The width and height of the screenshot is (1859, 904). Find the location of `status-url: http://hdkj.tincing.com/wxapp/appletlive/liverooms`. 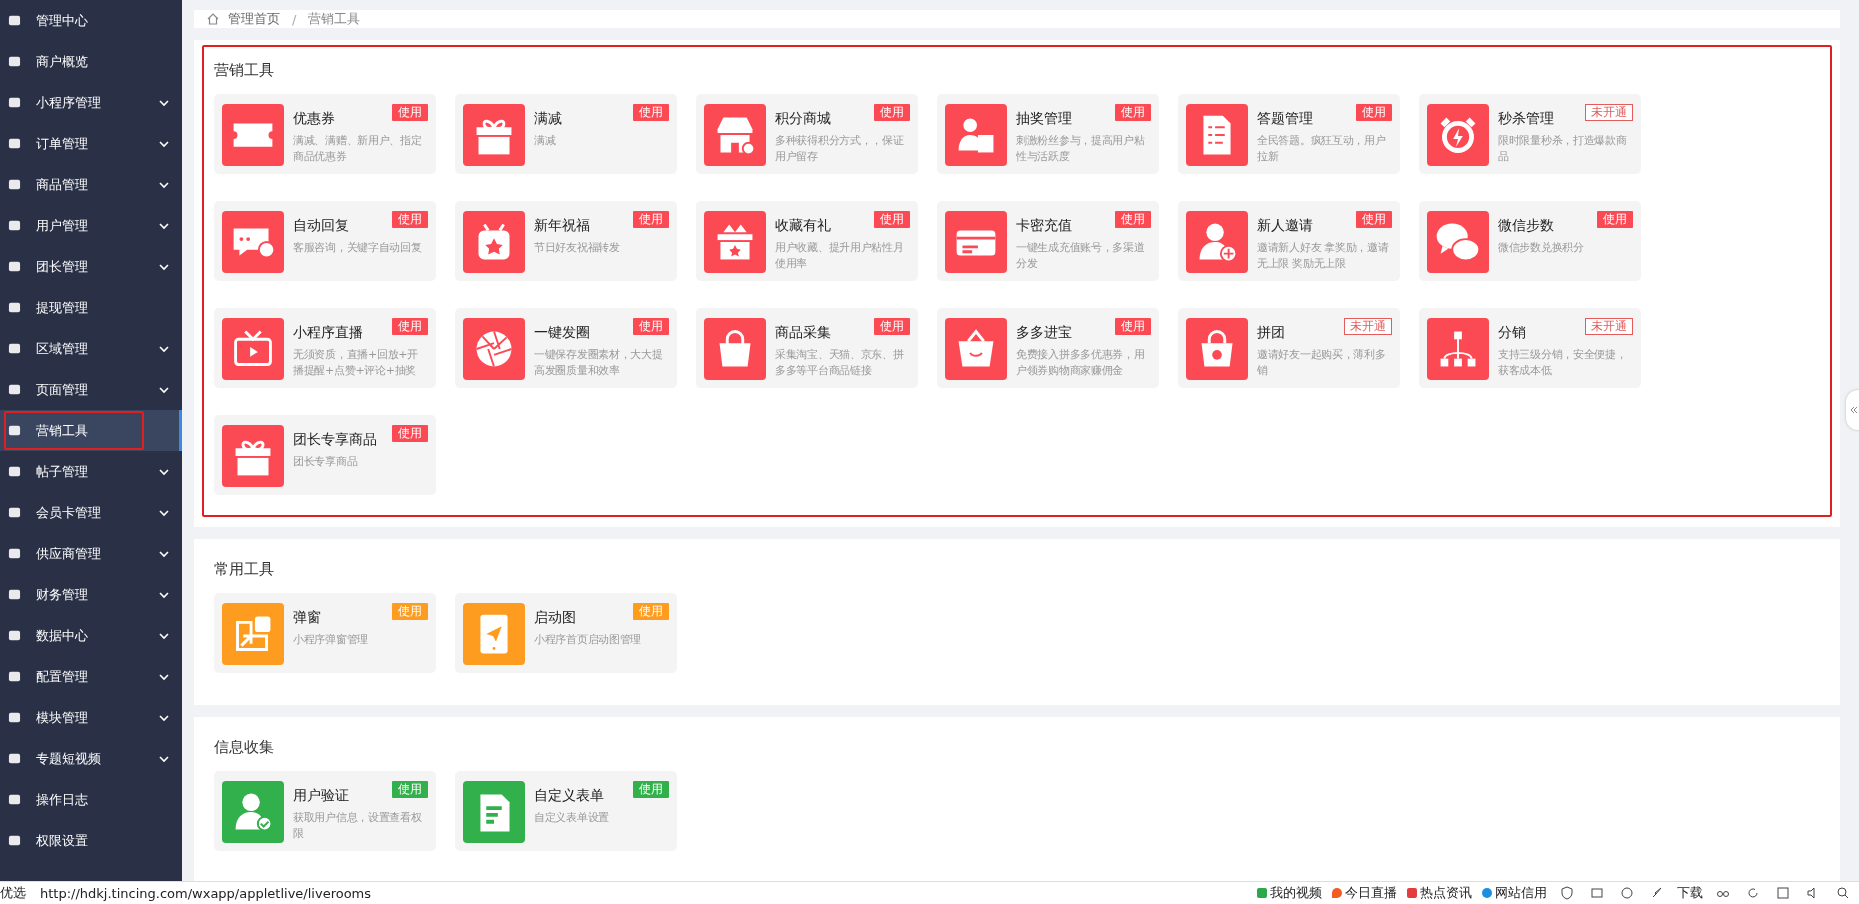

status-url: http://hdkj.tincing.com/wxapp/appletlive/liverooms is located at coordinates (206, 893).